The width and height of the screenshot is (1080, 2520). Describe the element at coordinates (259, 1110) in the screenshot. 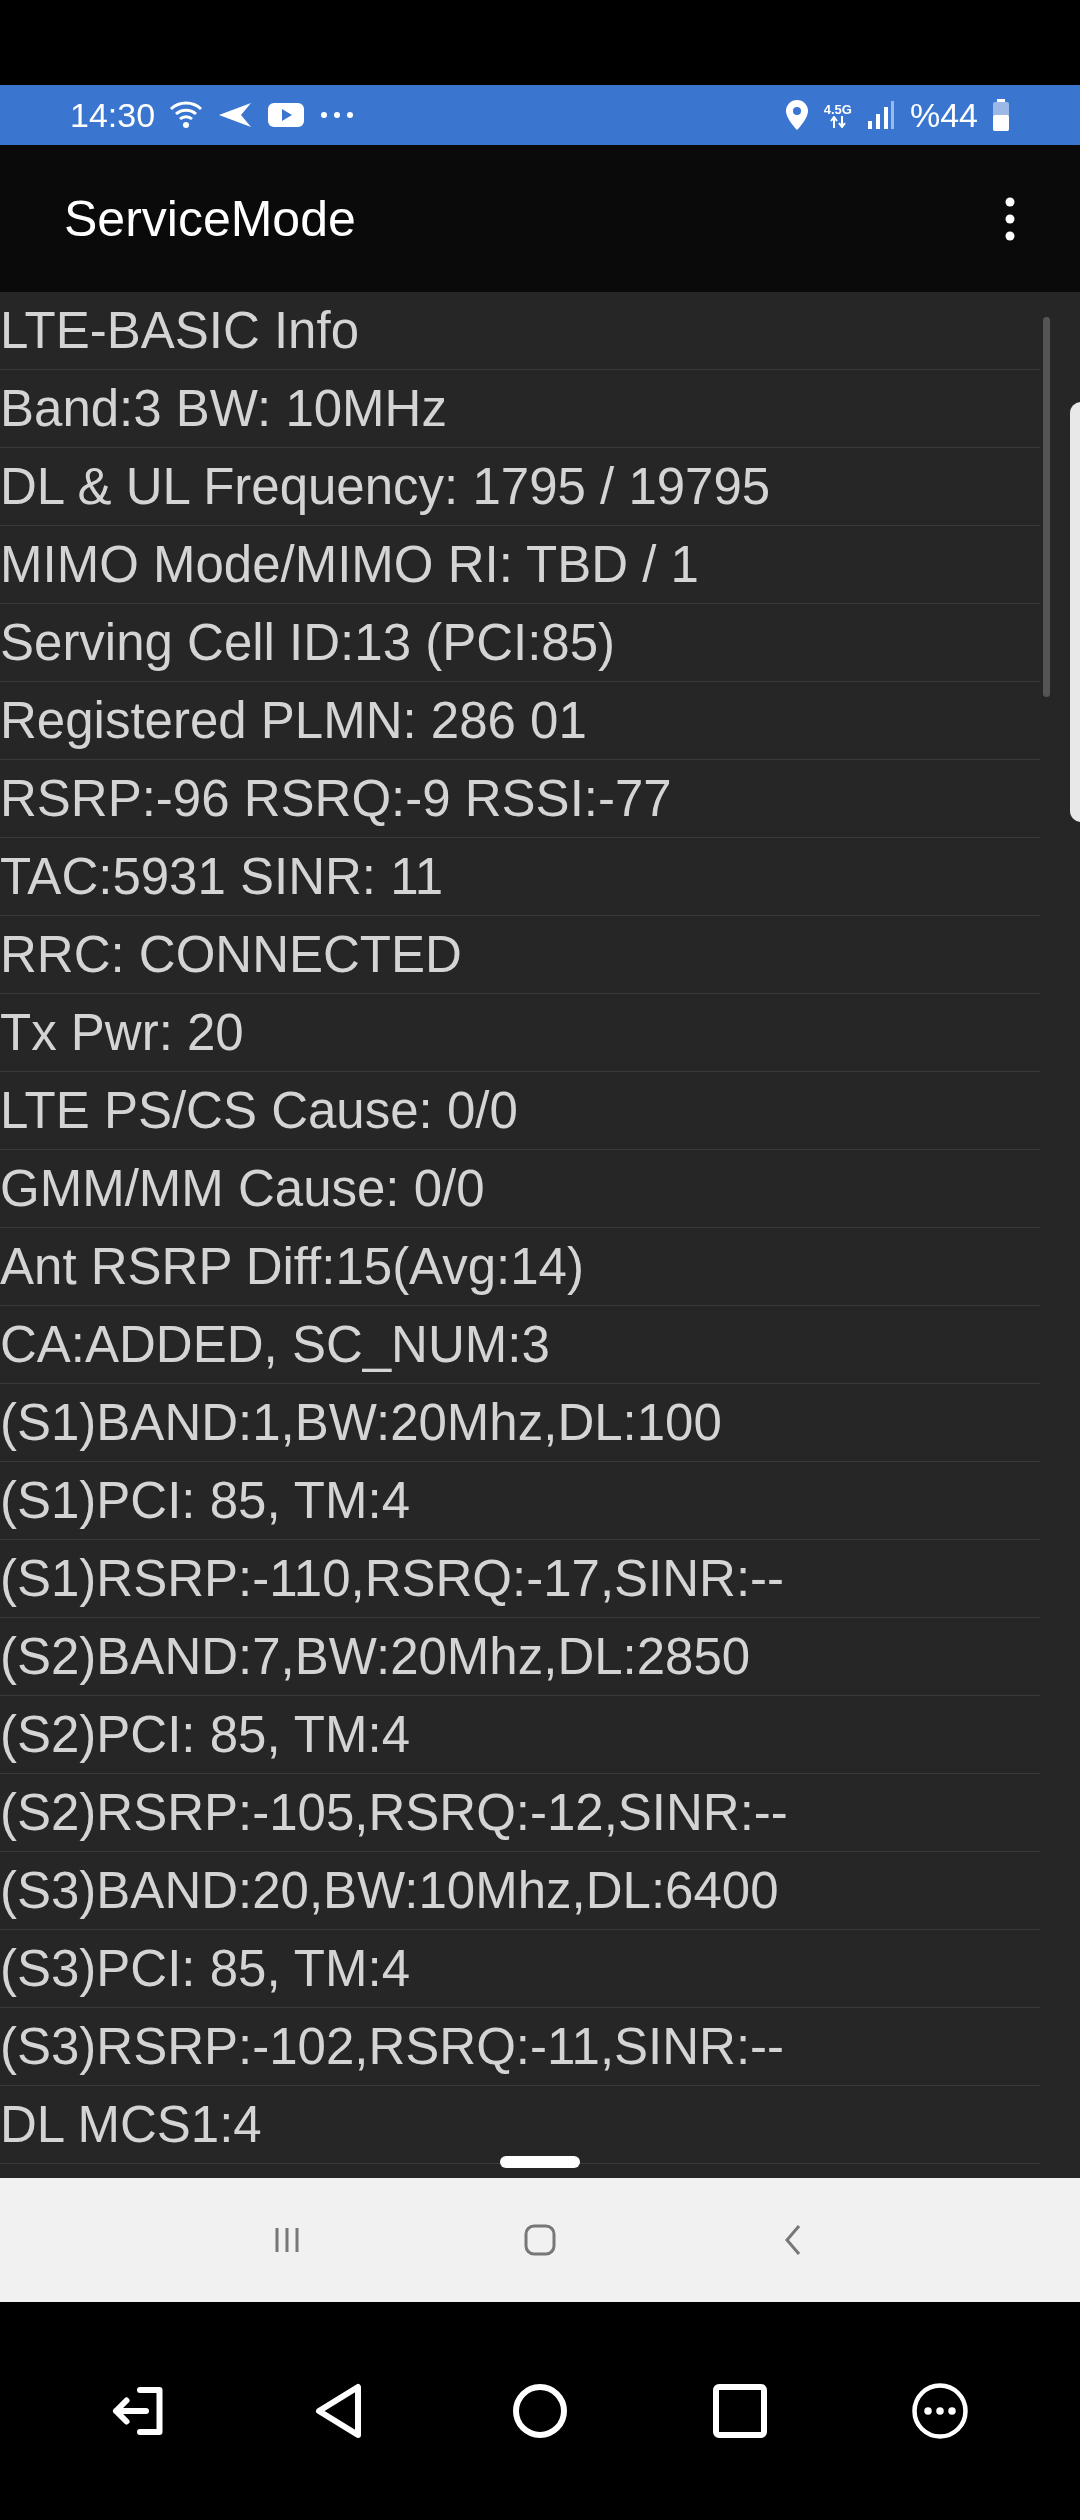

I see `info-line: LTE PS/CS Cause: 0/0` at that location.